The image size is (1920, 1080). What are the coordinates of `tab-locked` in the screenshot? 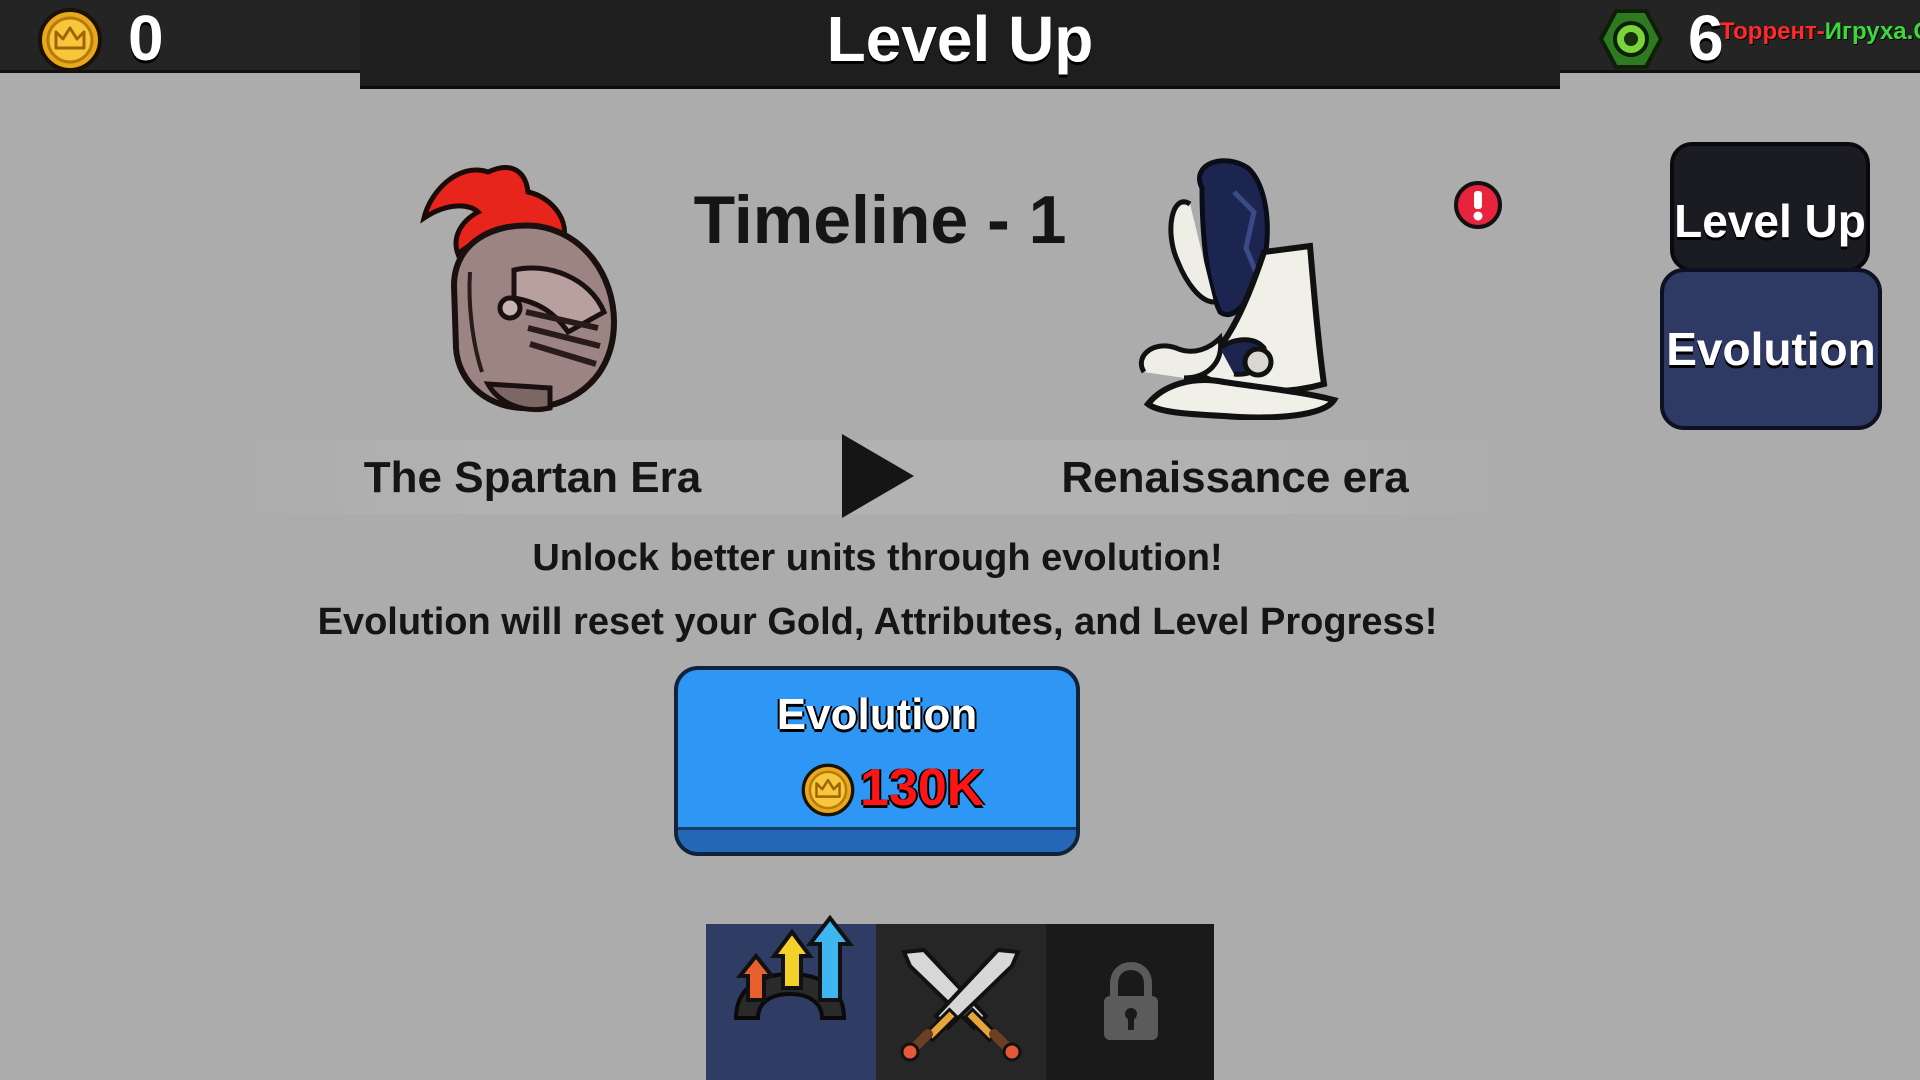 It's located at (1130, 1002).